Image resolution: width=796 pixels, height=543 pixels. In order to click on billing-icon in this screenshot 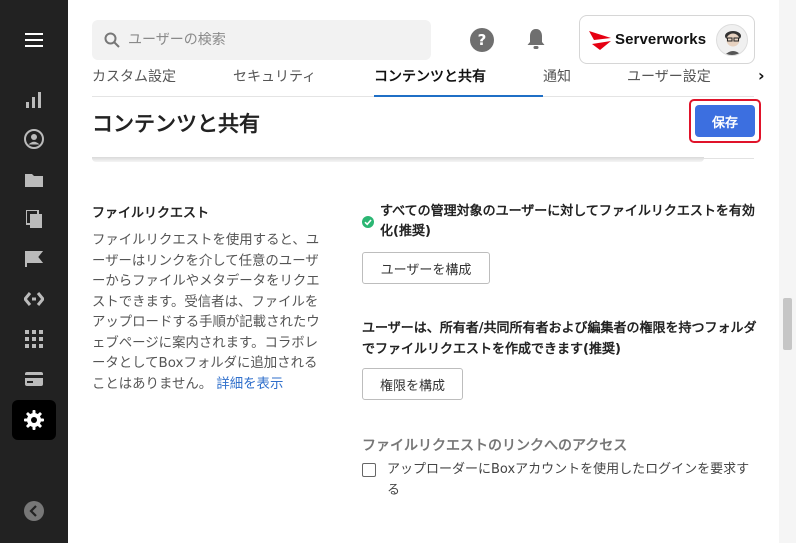, I will do `click(34, 379)`.